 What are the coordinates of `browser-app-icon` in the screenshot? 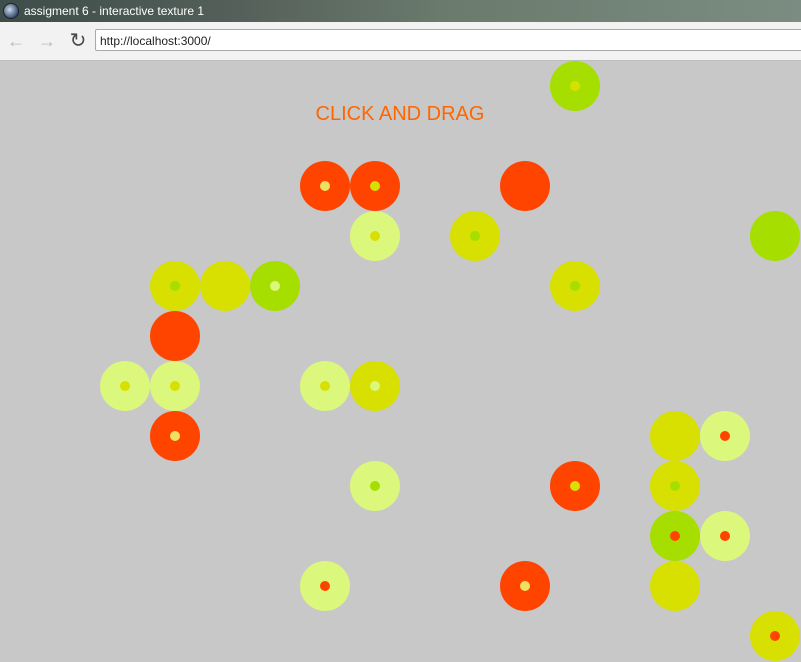 It's located at (11, 11).